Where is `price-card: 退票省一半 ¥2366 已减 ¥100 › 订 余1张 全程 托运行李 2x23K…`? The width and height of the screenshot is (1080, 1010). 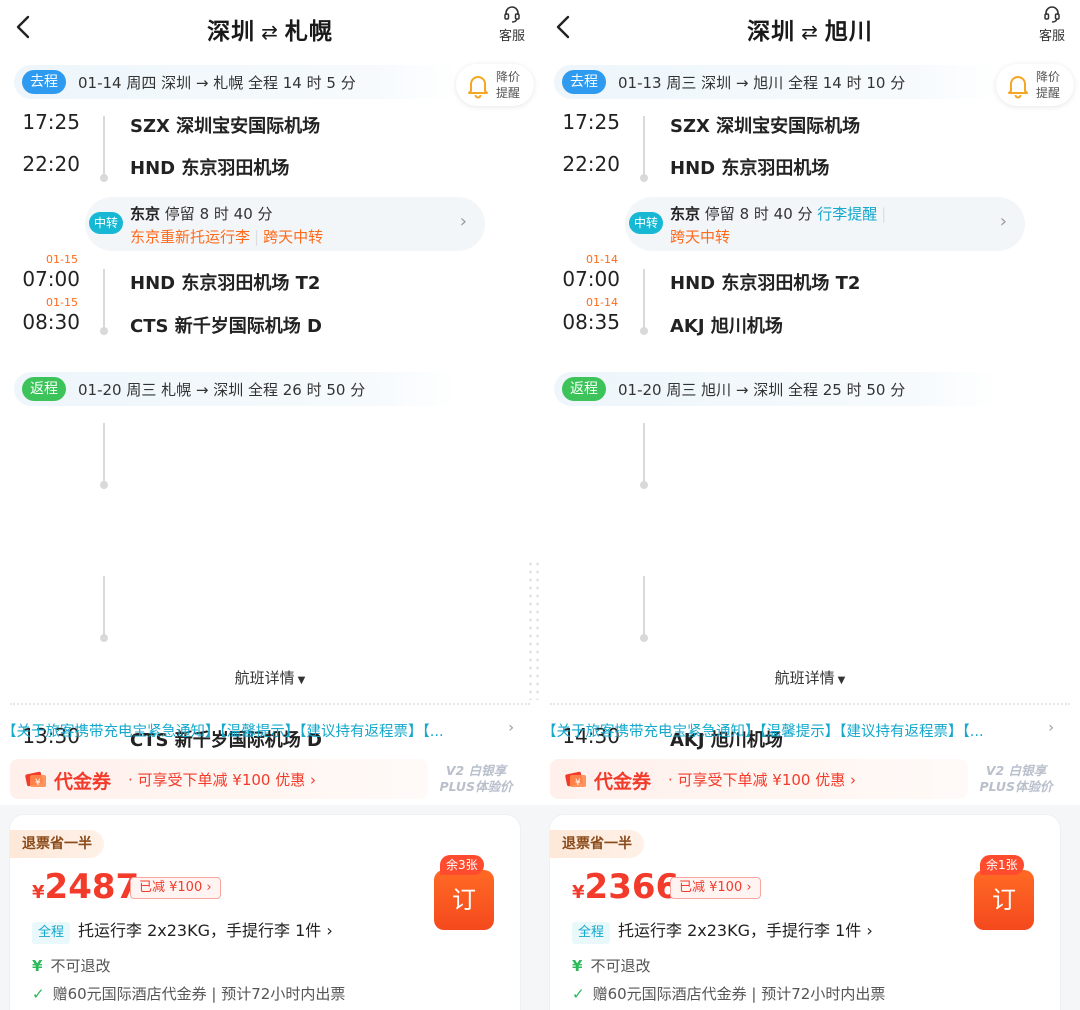 price-card: 退票省一半 ¥2366 已减 ¥100 › 订 余1张 全程 托运行李 2x23K… is located at coordinates (805, 912).